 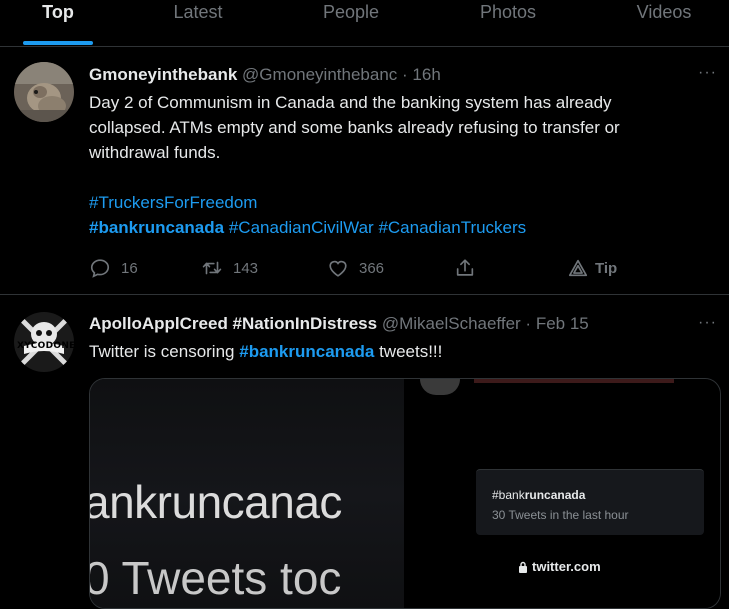 What do you see at coordinates (372, 268) in the screenshot?
I see `like-count: 366` at bounding box center [372, 268].